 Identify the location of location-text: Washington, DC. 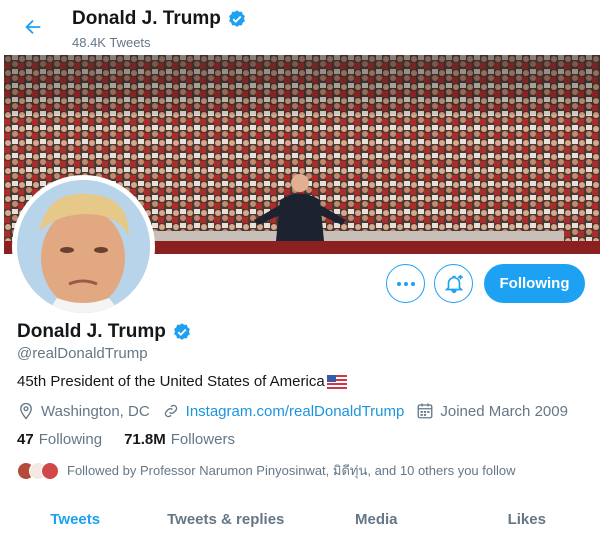
(95, 411).